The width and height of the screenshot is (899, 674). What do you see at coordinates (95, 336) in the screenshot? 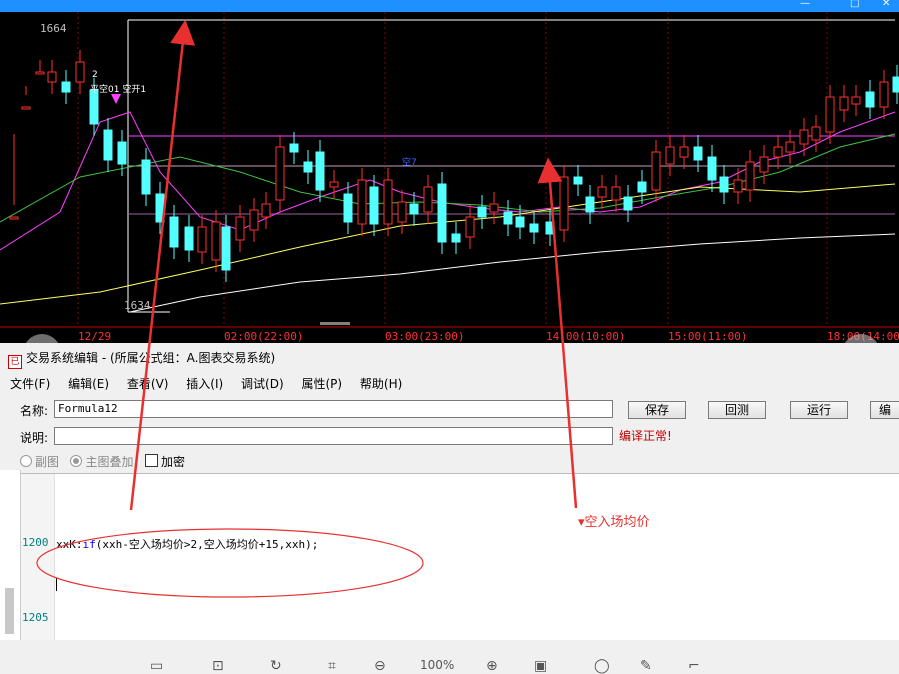
I see `time-label: 12/29` at bounding box center [95, 336].